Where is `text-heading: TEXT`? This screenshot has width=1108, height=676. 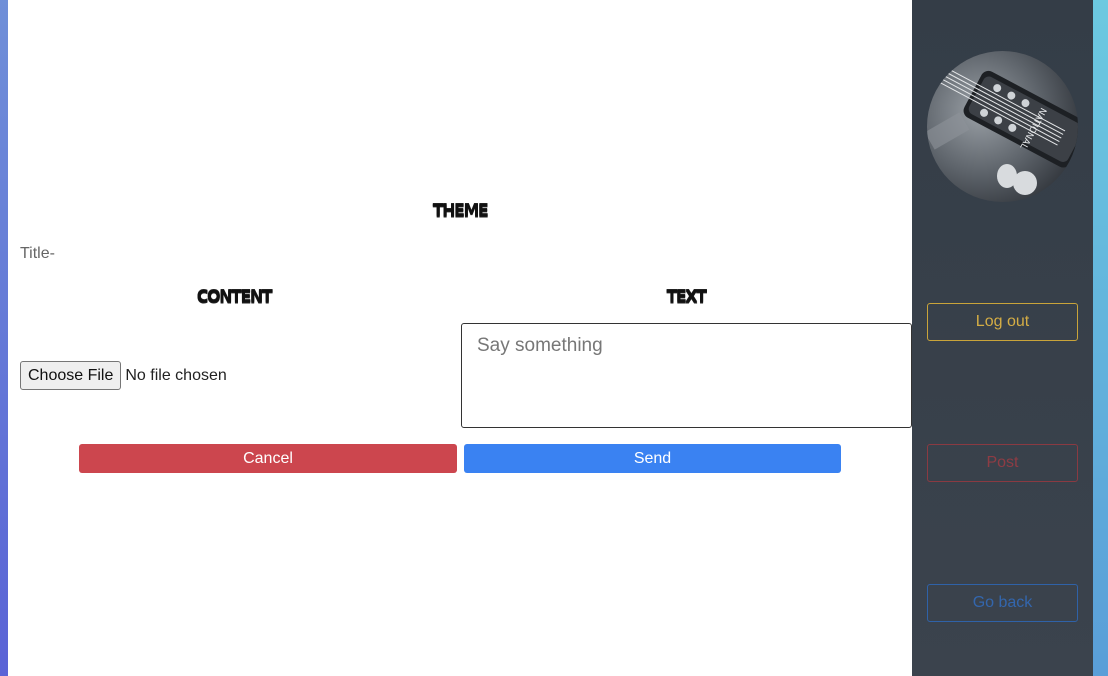 text-heading: TEXT is located at coordinates (686, 296).